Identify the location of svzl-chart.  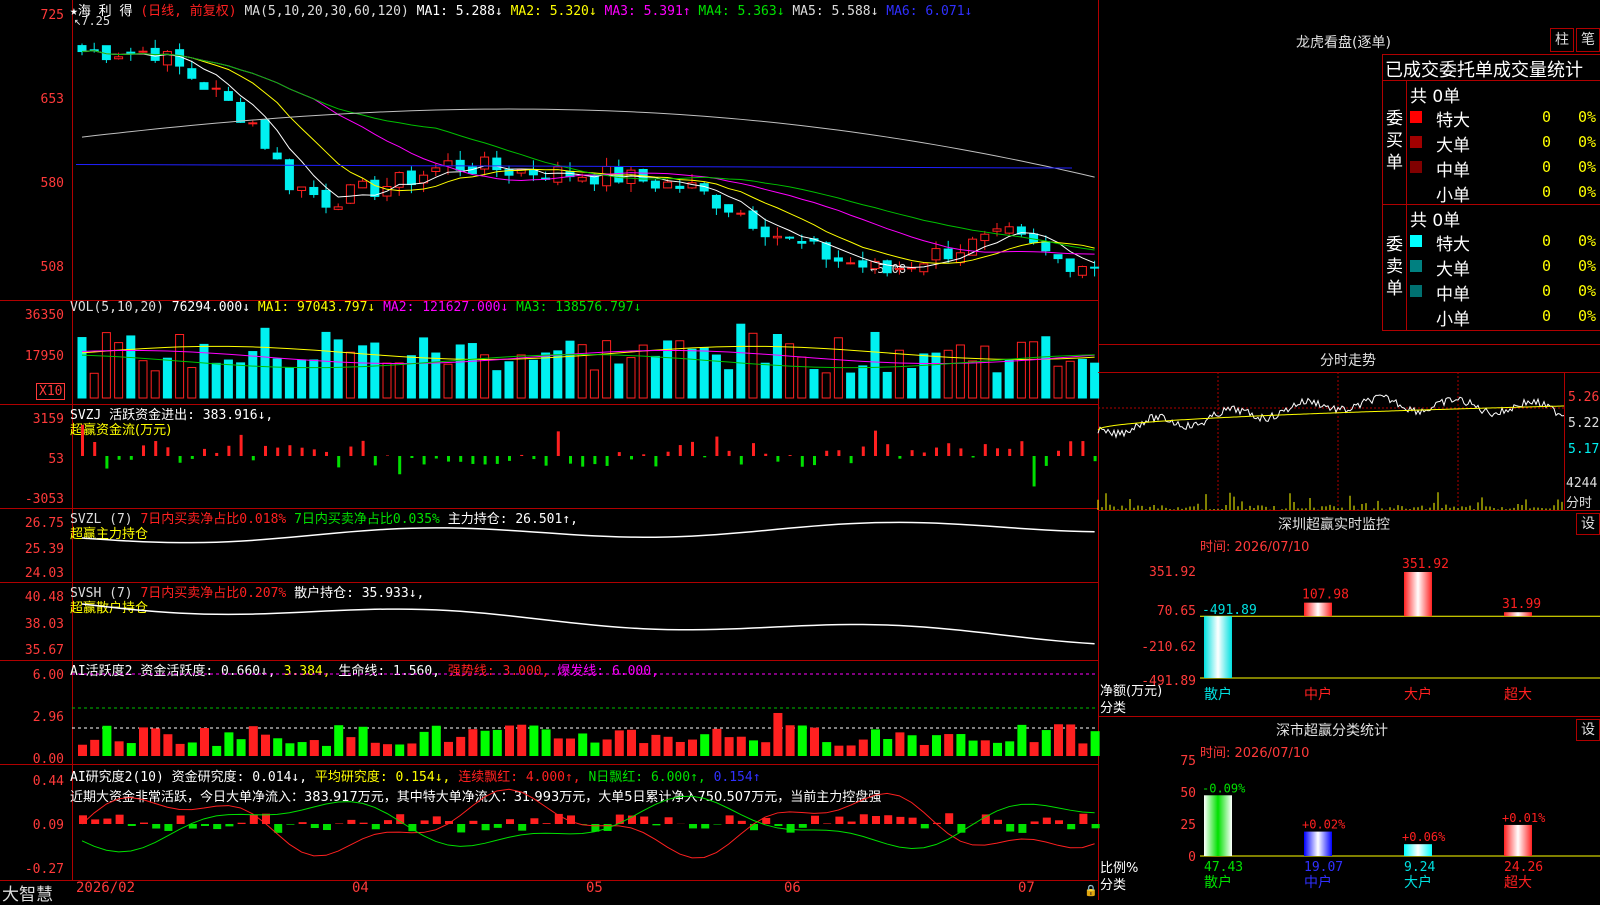
(585, 545).